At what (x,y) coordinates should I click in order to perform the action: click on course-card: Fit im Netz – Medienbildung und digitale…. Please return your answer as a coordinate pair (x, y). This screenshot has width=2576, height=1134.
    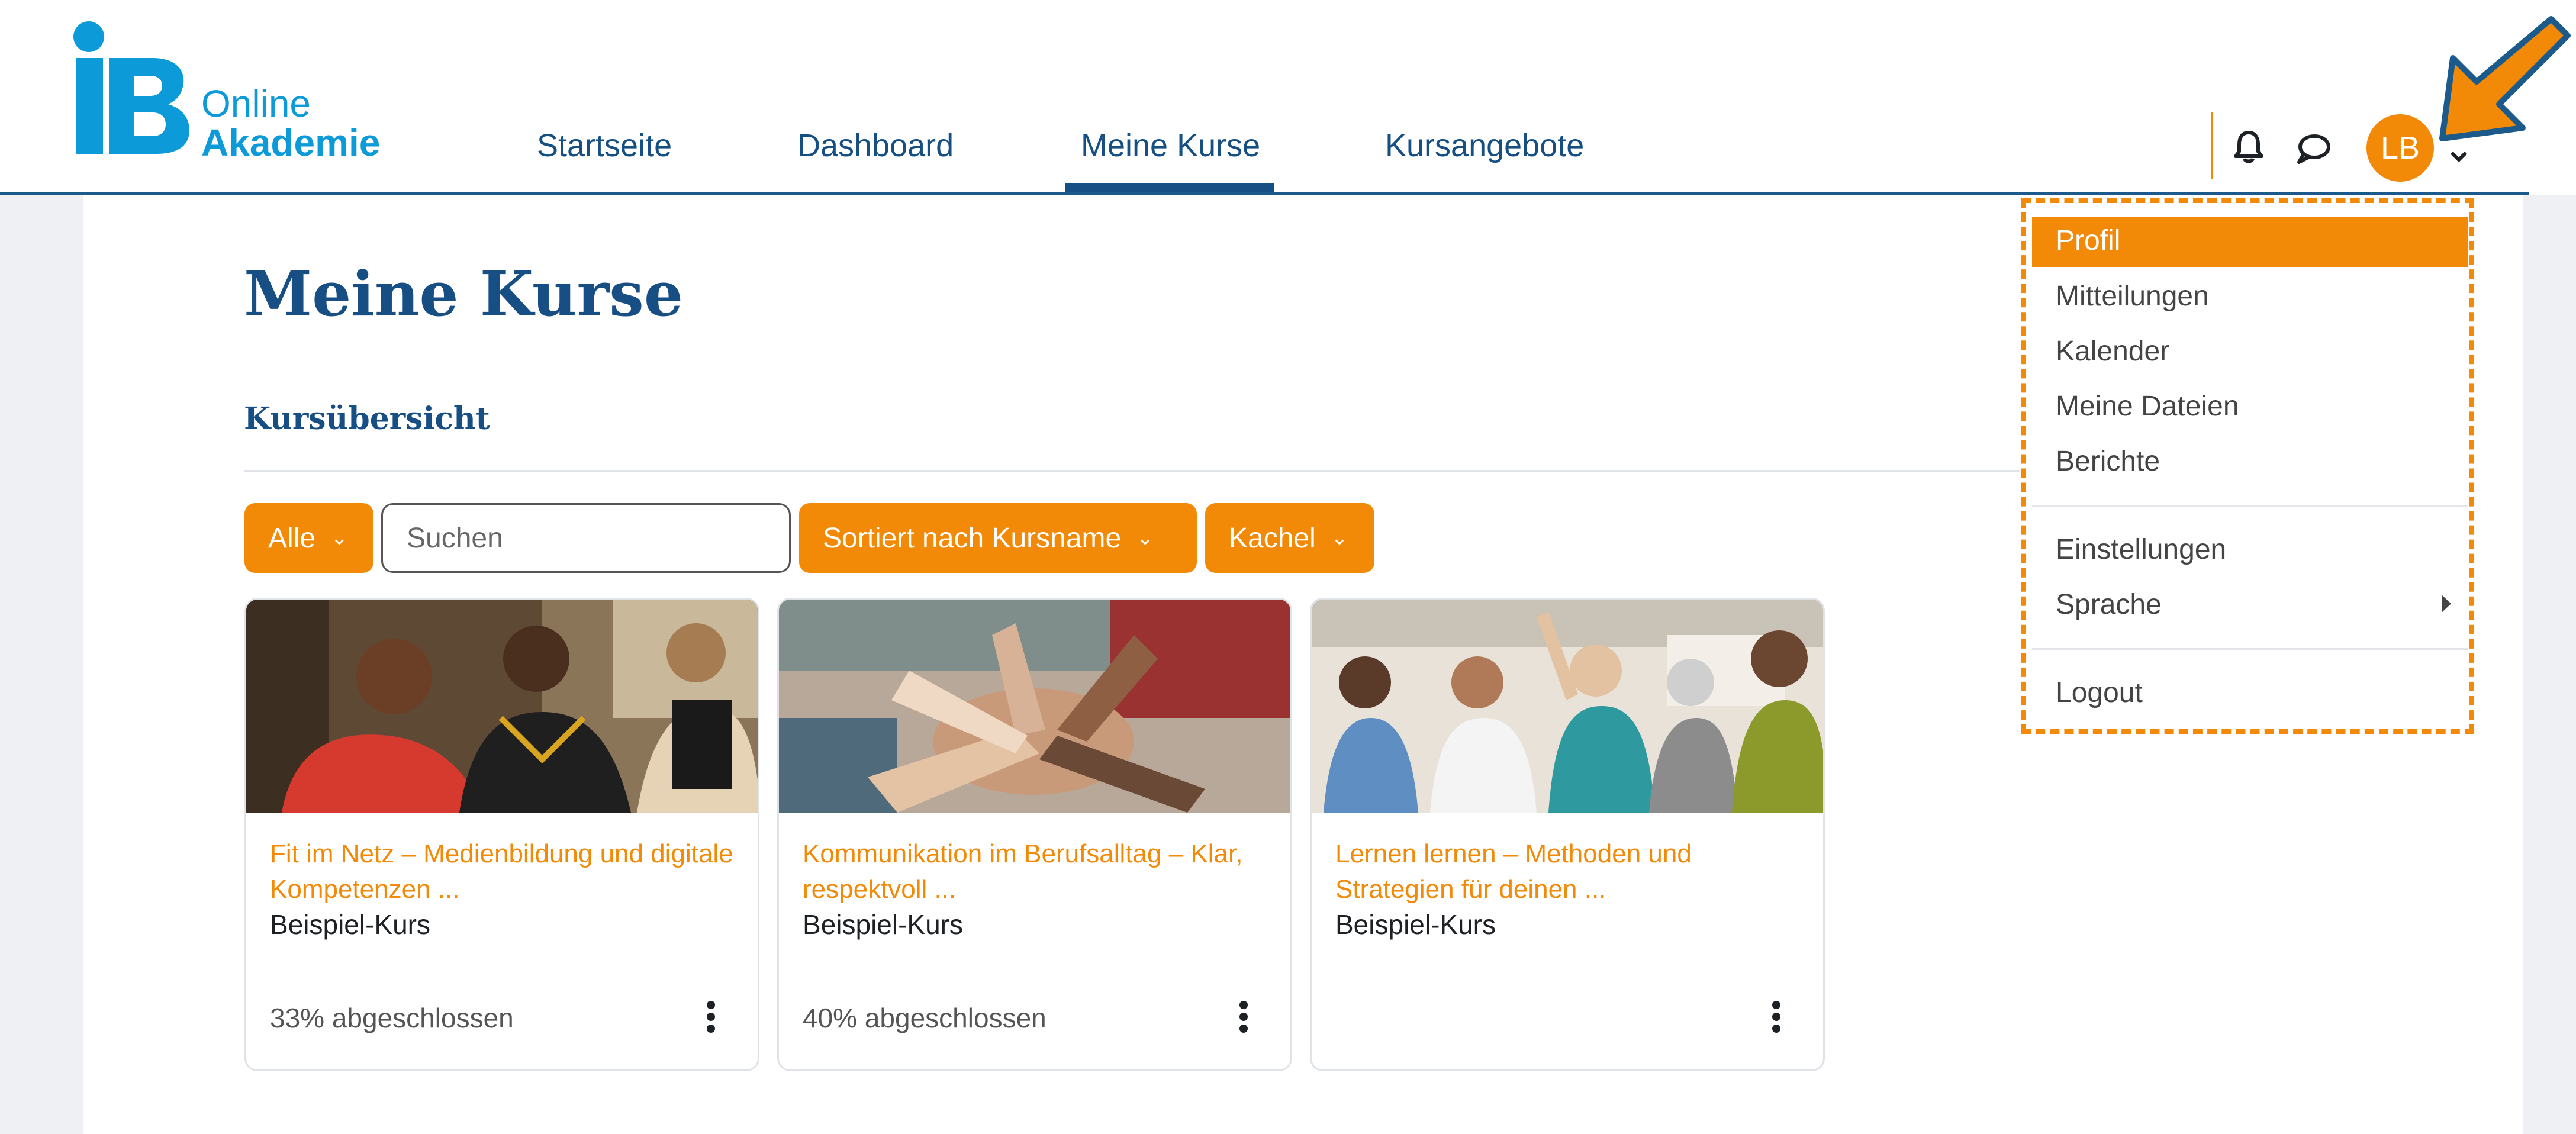
    Looking at the image, I should click on (501, 834).